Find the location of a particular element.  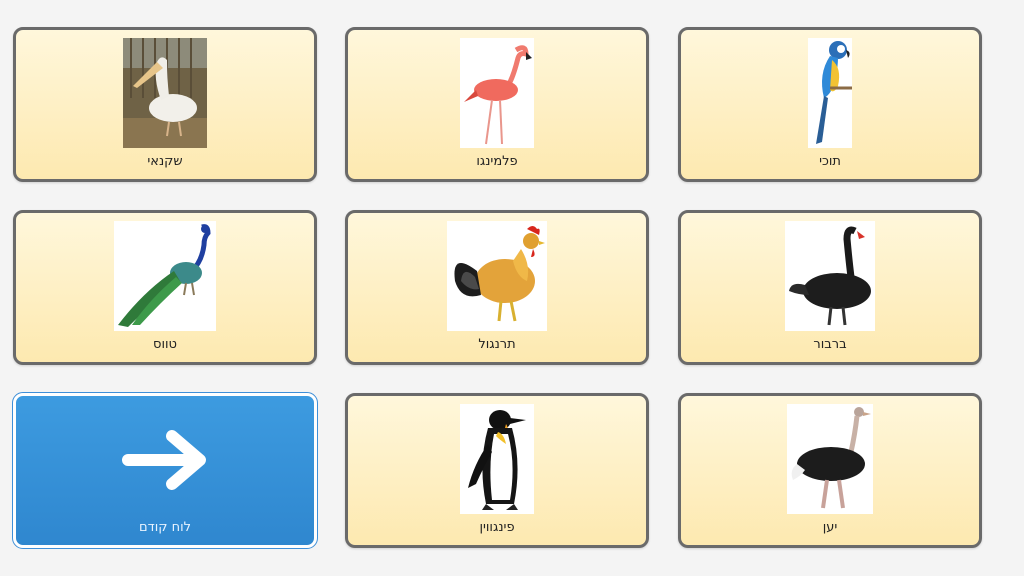

penguin-icon is located at coordinates (497, 459).